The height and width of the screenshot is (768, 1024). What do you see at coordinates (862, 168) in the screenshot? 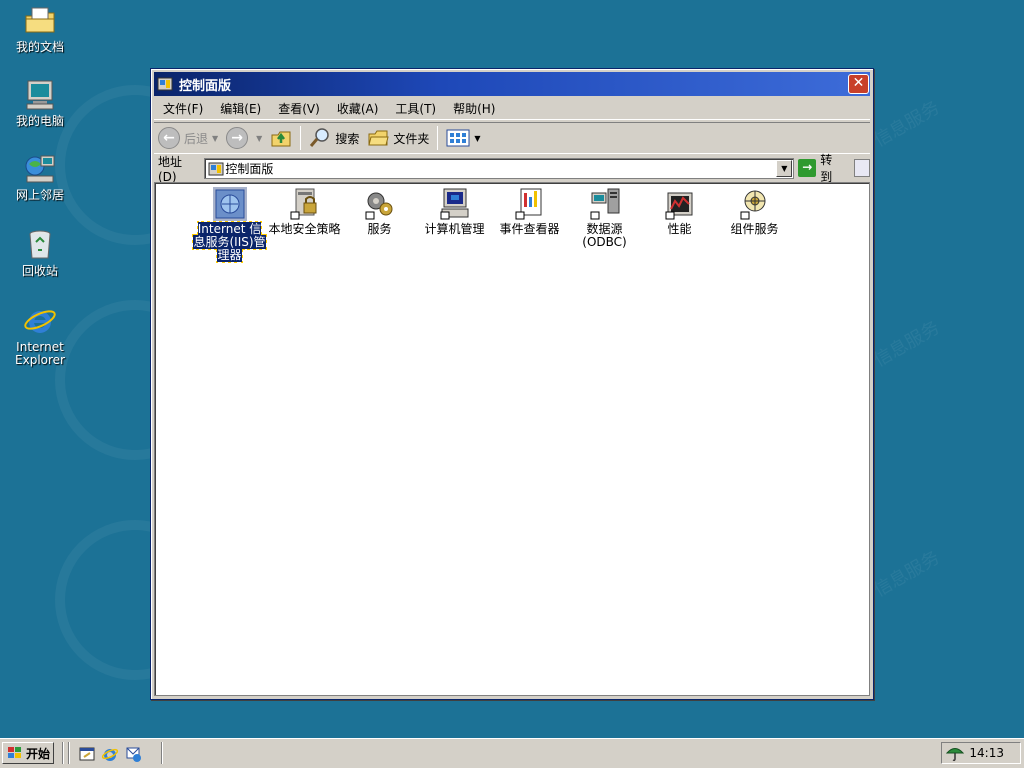
I see `links-toolbar-icon` at bounding box center [862, 168].